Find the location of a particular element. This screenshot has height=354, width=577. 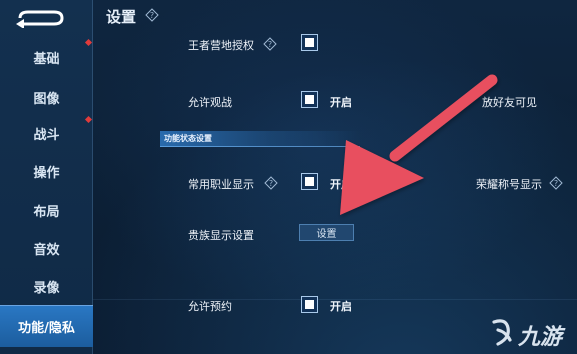

allow-reserve-checkbox is located at coordinates (309, 304).